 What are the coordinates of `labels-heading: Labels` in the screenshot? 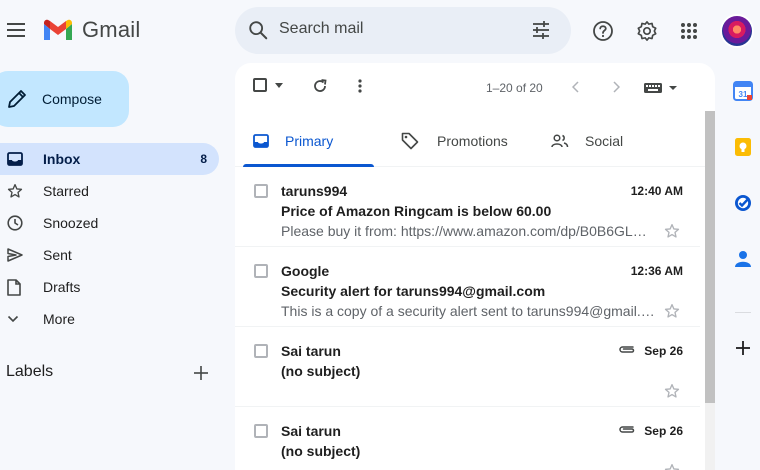 It's located at (30, 371).